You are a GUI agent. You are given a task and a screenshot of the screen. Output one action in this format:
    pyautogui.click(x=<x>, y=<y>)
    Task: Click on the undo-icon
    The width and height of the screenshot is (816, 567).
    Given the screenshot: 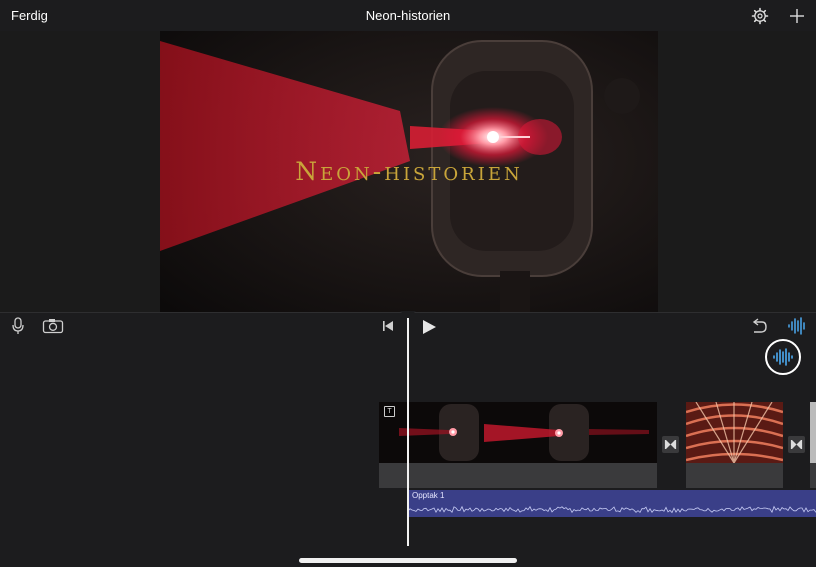 What is the action you would take?
    pyautogui.click(x=759, y=326)
    